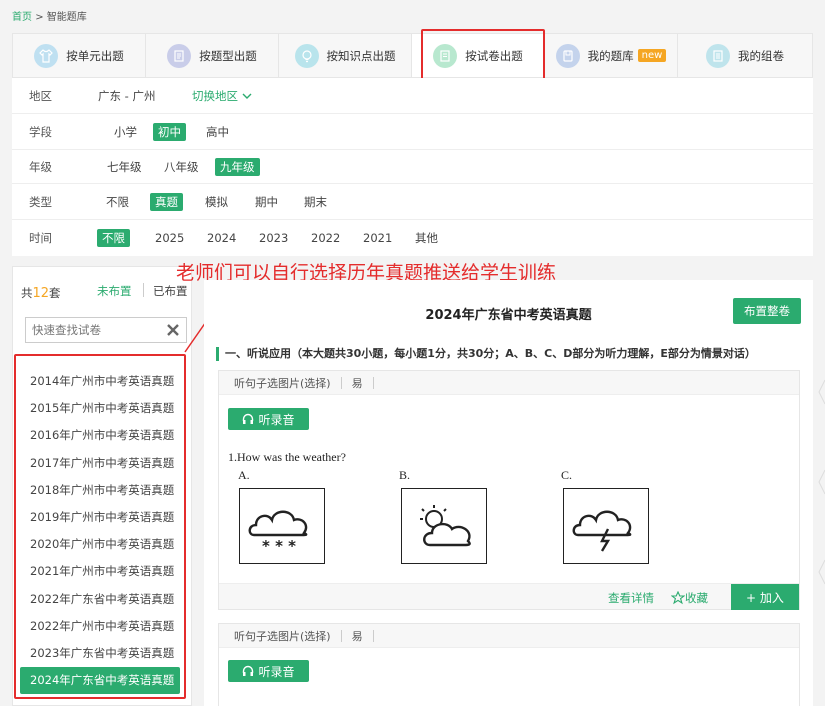 The height and width of the screenshot is (706, 825). I want to click on list-icon, so click(179, 55).